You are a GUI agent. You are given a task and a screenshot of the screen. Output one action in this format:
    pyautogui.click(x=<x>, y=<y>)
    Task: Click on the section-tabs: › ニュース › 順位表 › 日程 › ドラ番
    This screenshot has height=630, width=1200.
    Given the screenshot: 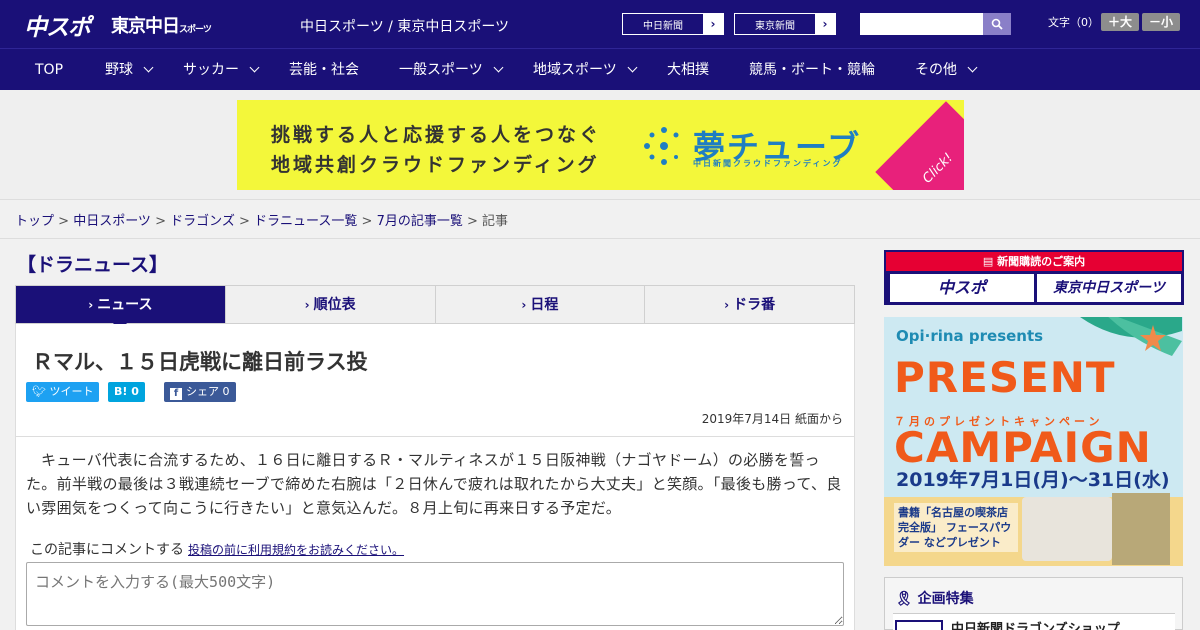 What is the action you would take?
    pyautogui.click(x=435, y=308)
    